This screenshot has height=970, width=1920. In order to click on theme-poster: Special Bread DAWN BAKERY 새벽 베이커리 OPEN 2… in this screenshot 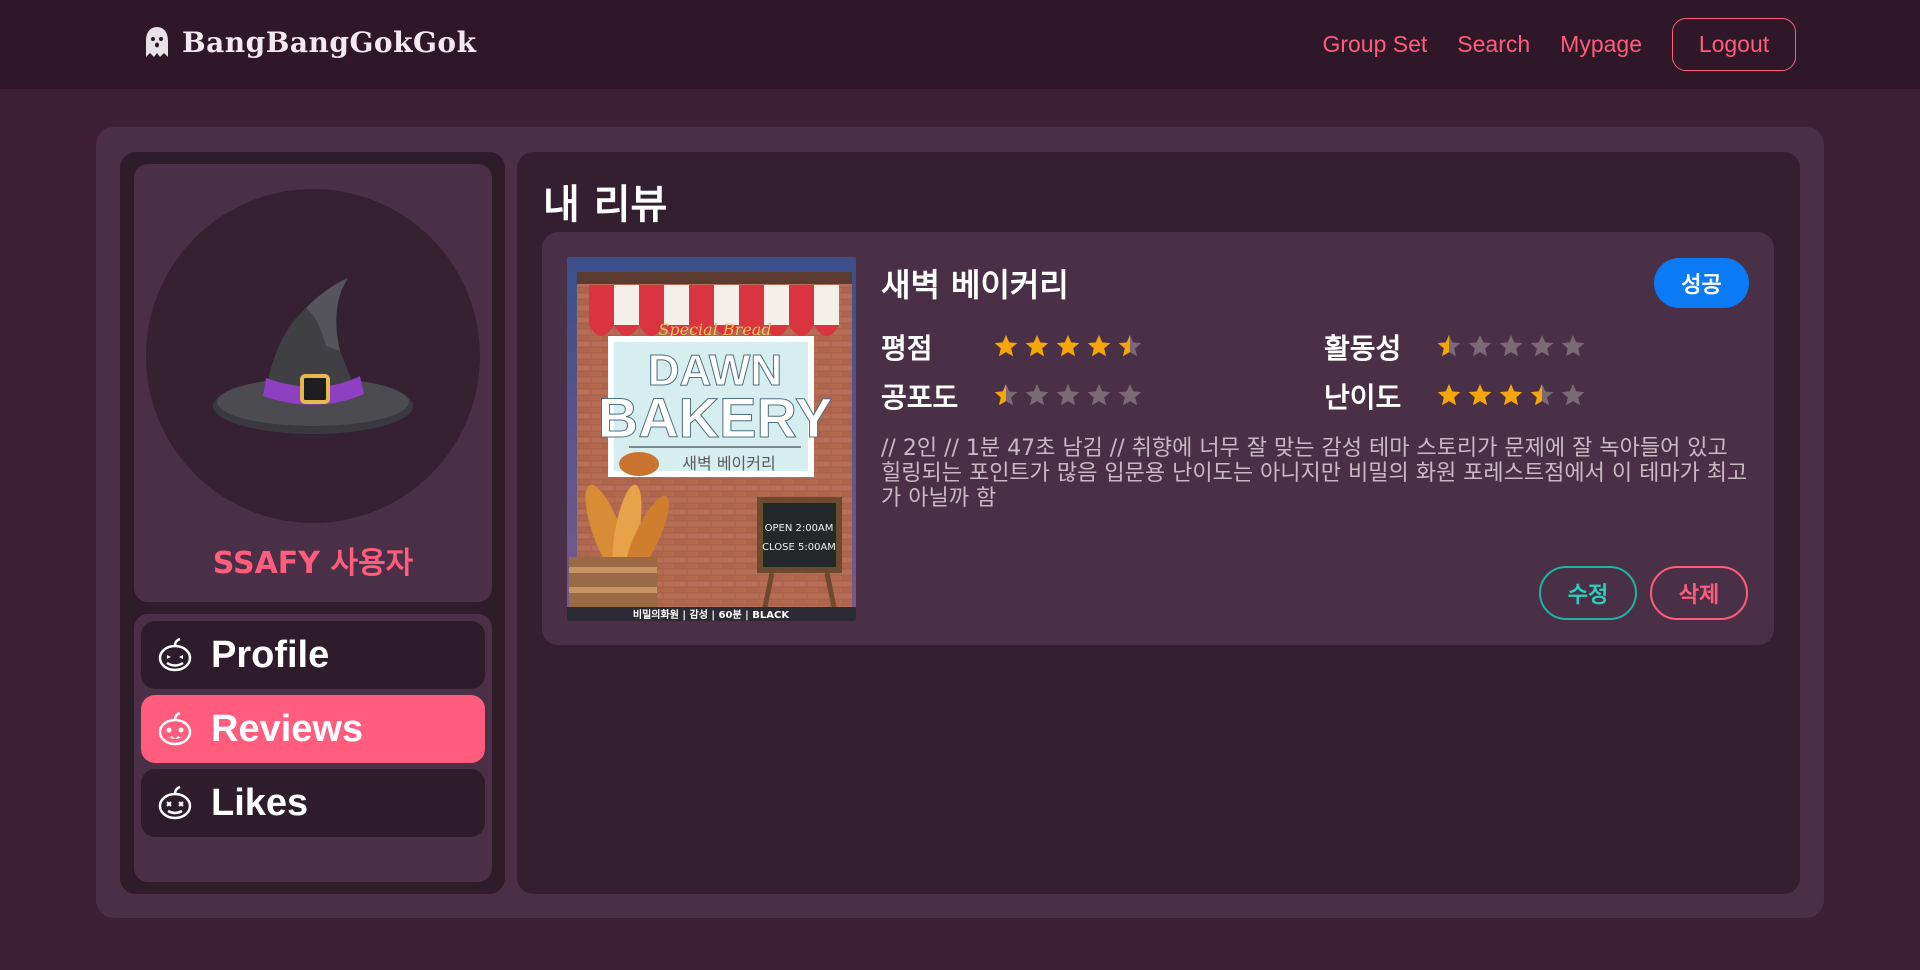, I will do `click(711, 439)`.